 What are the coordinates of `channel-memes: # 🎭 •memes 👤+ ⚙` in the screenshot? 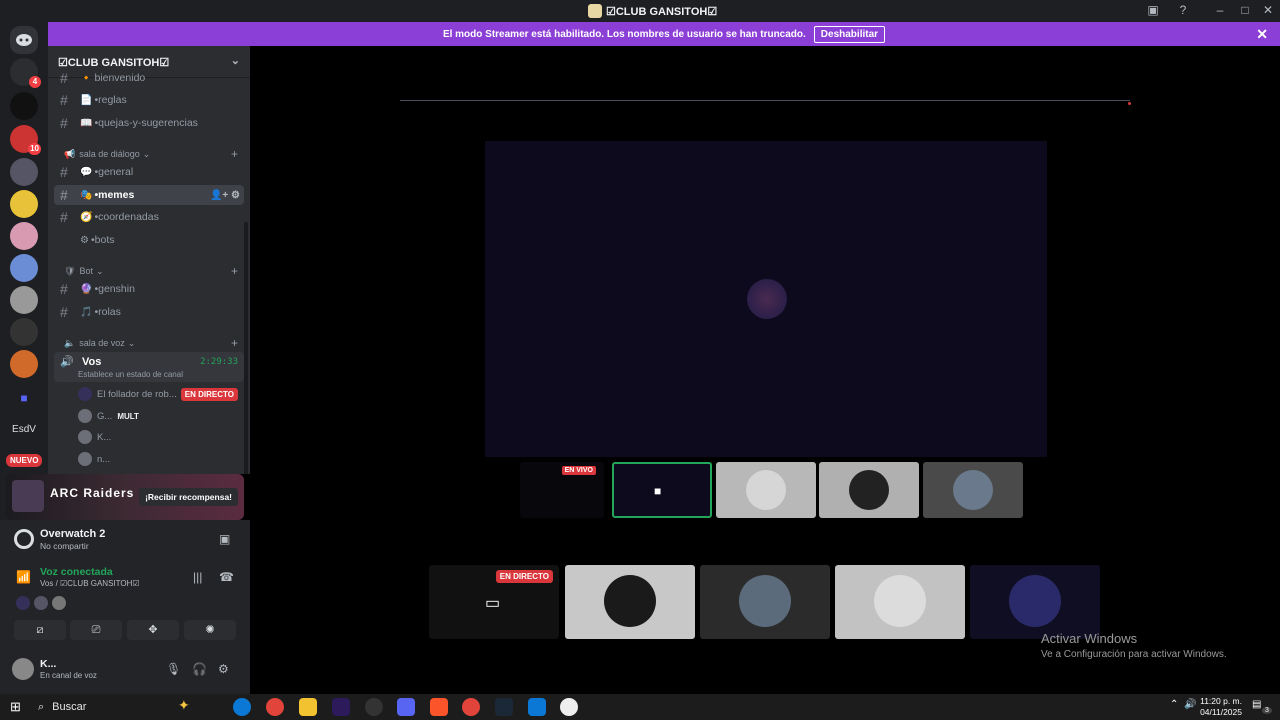 It's located at (149, 195).